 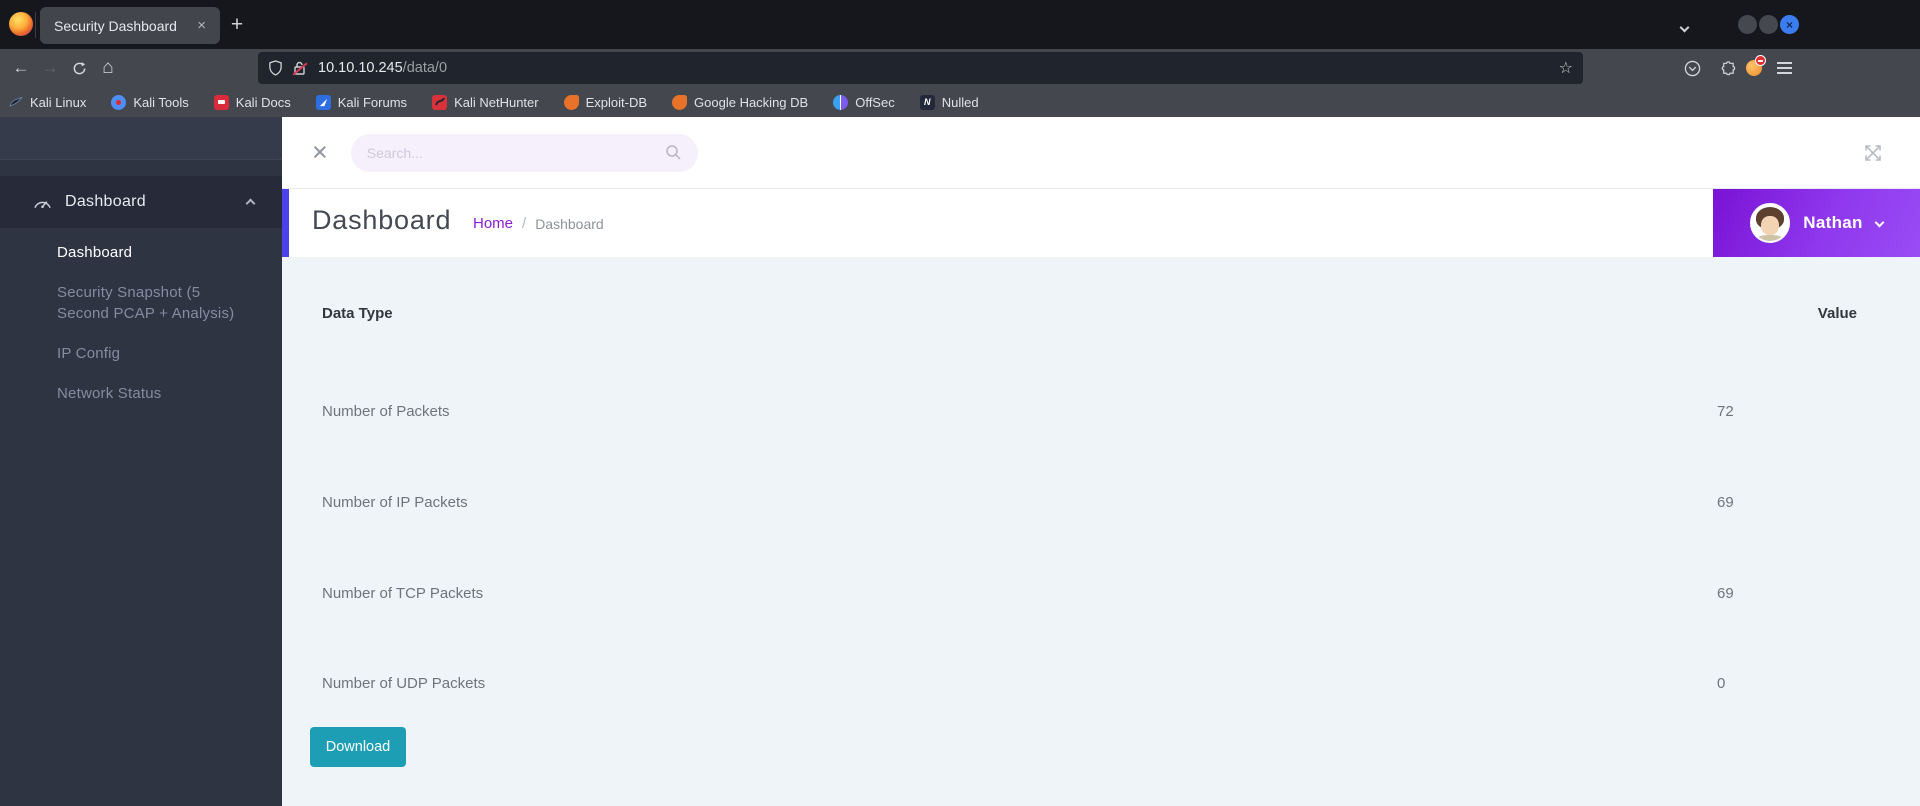 I want to click on table-row: Number of Packets 72, so click(x=1101, y=412).